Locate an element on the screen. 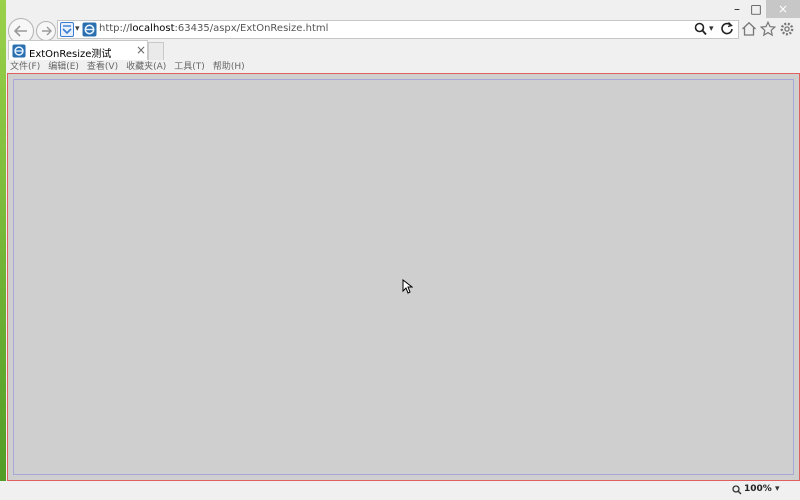 This screenshot has height=500, width=800. zoom-level: 100% is located at coordinates (758, 489).